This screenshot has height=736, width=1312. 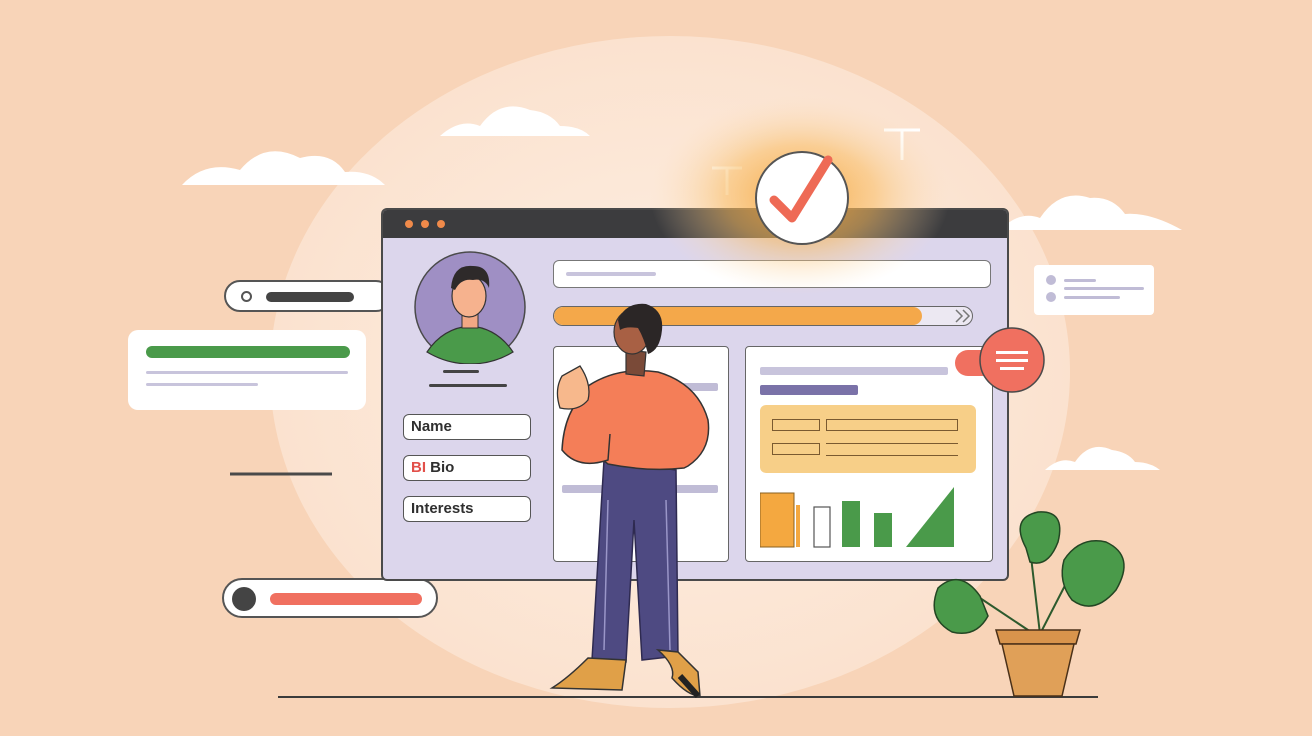 What do you see at coordinates (467, 427) in the screenshot?
I see `name-field: Name` at bounding box center [467, 427].